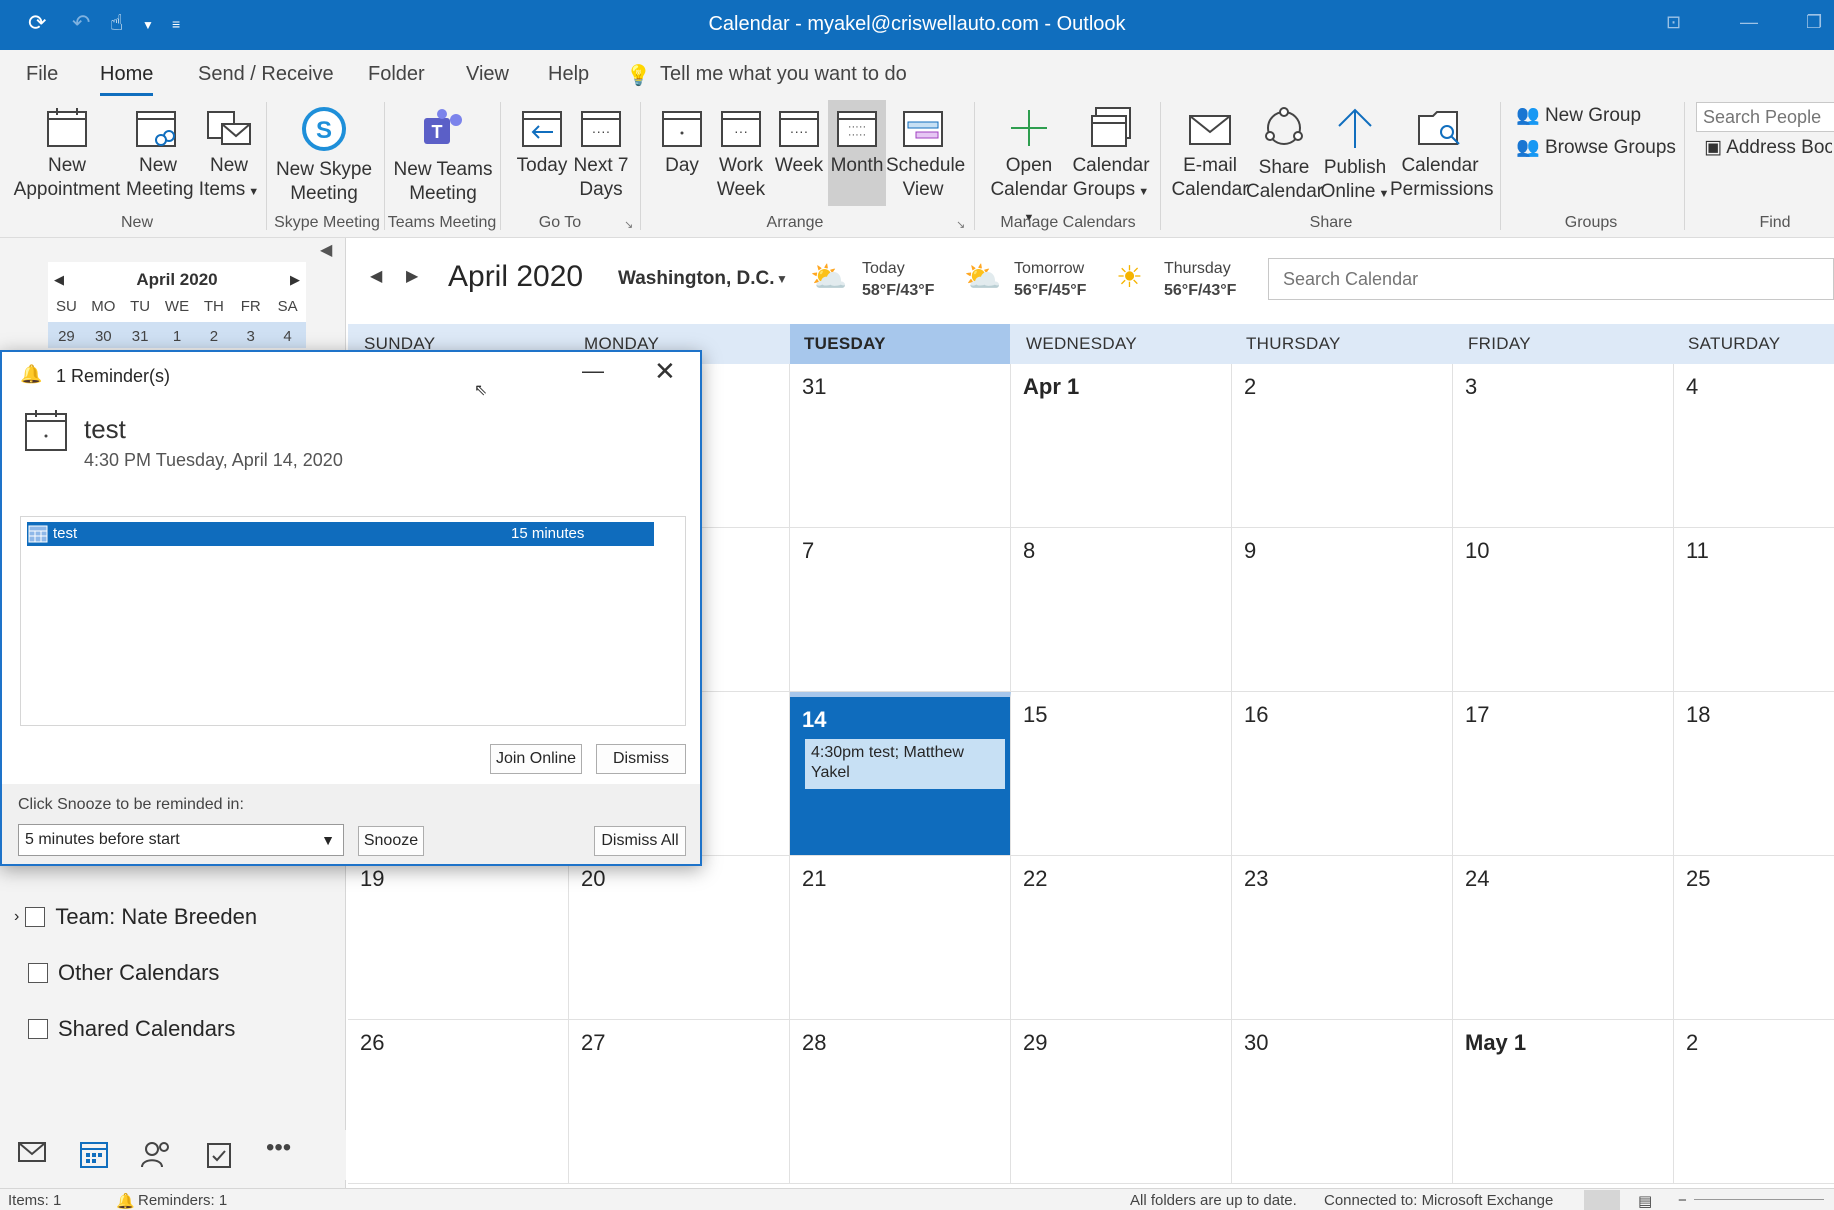  Describe the element at coordinates (1768, 148) in the screenshot. I see `address-book-button: ▣ Address Book` at that location.